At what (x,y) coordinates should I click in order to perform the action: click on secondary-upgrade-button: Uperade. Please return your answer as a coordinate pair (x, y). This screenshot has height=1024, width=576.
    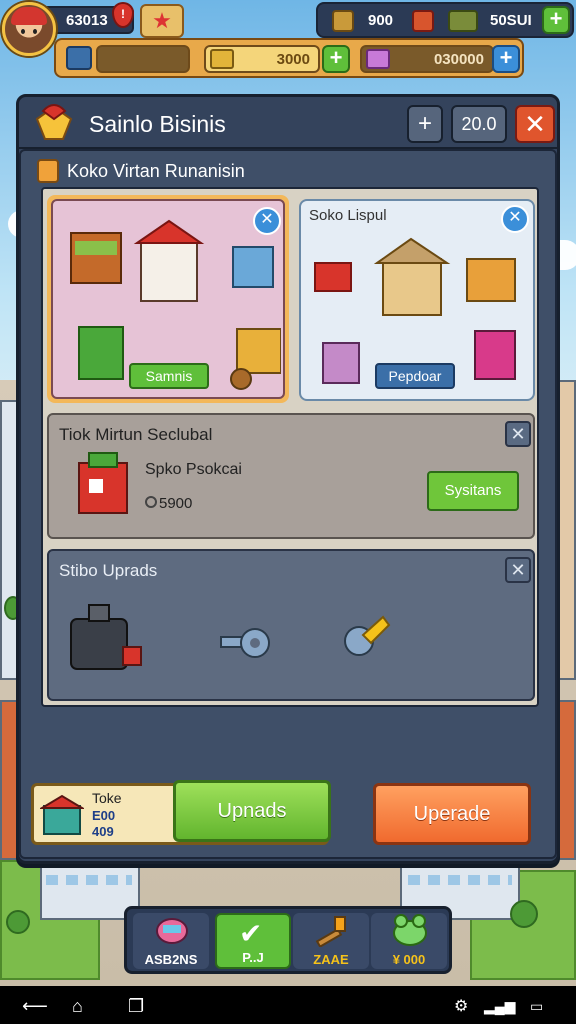
    Looking at the image, I should click on (452, 814).